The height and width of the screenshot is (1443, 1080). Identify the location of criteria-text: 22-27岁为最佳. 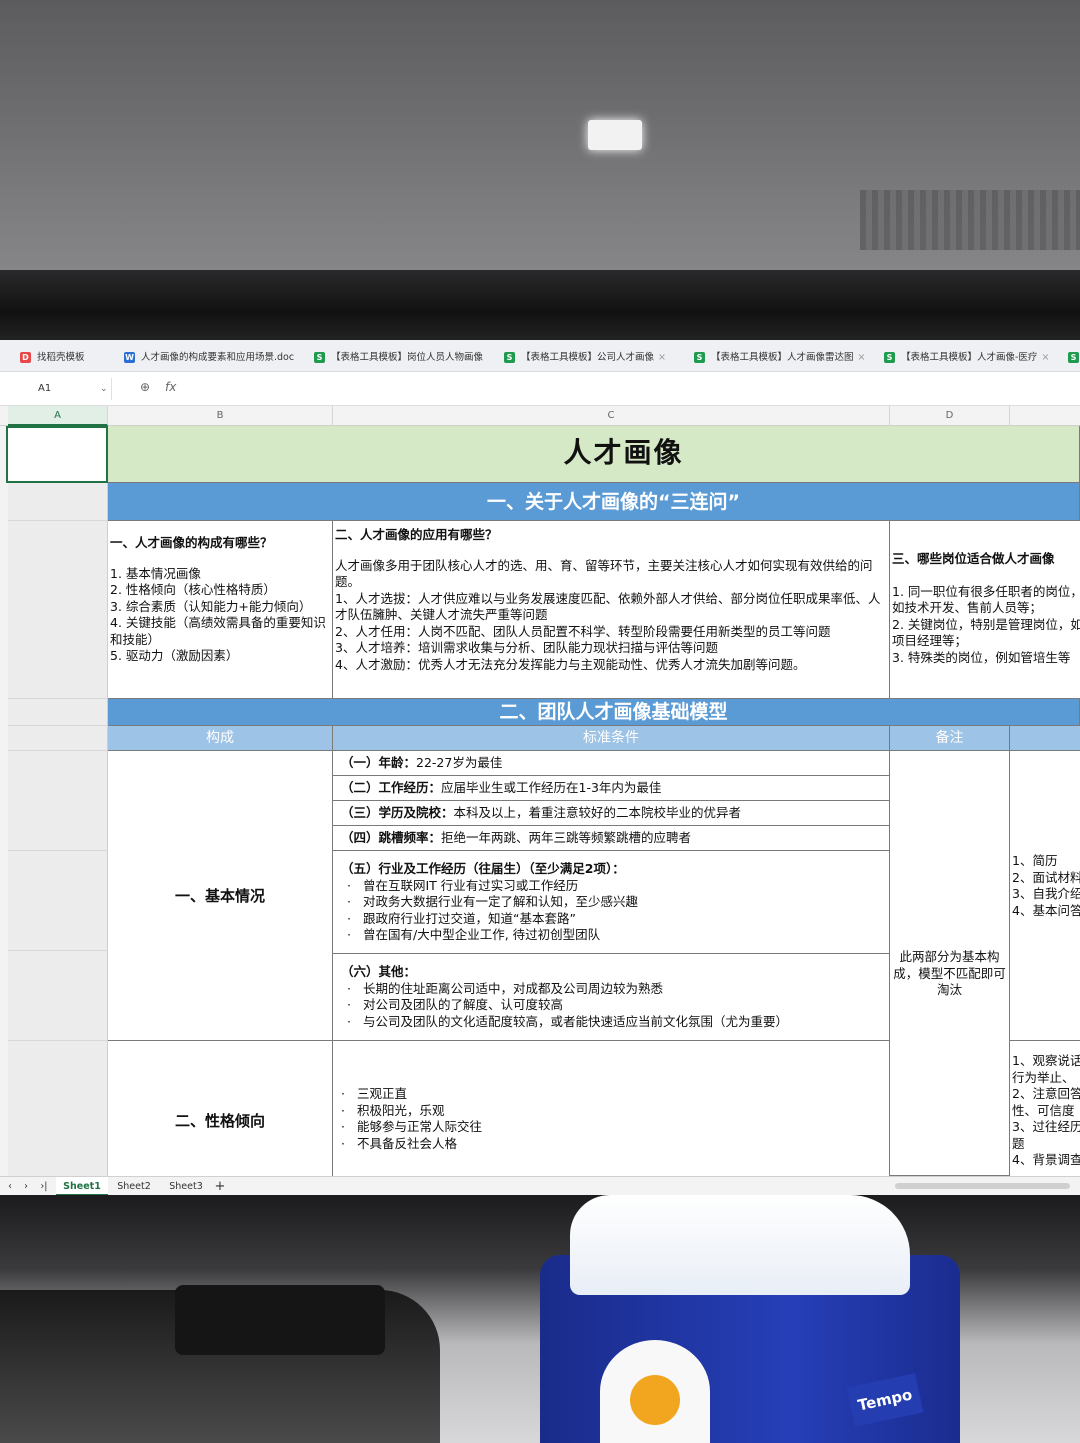
(459, 762).